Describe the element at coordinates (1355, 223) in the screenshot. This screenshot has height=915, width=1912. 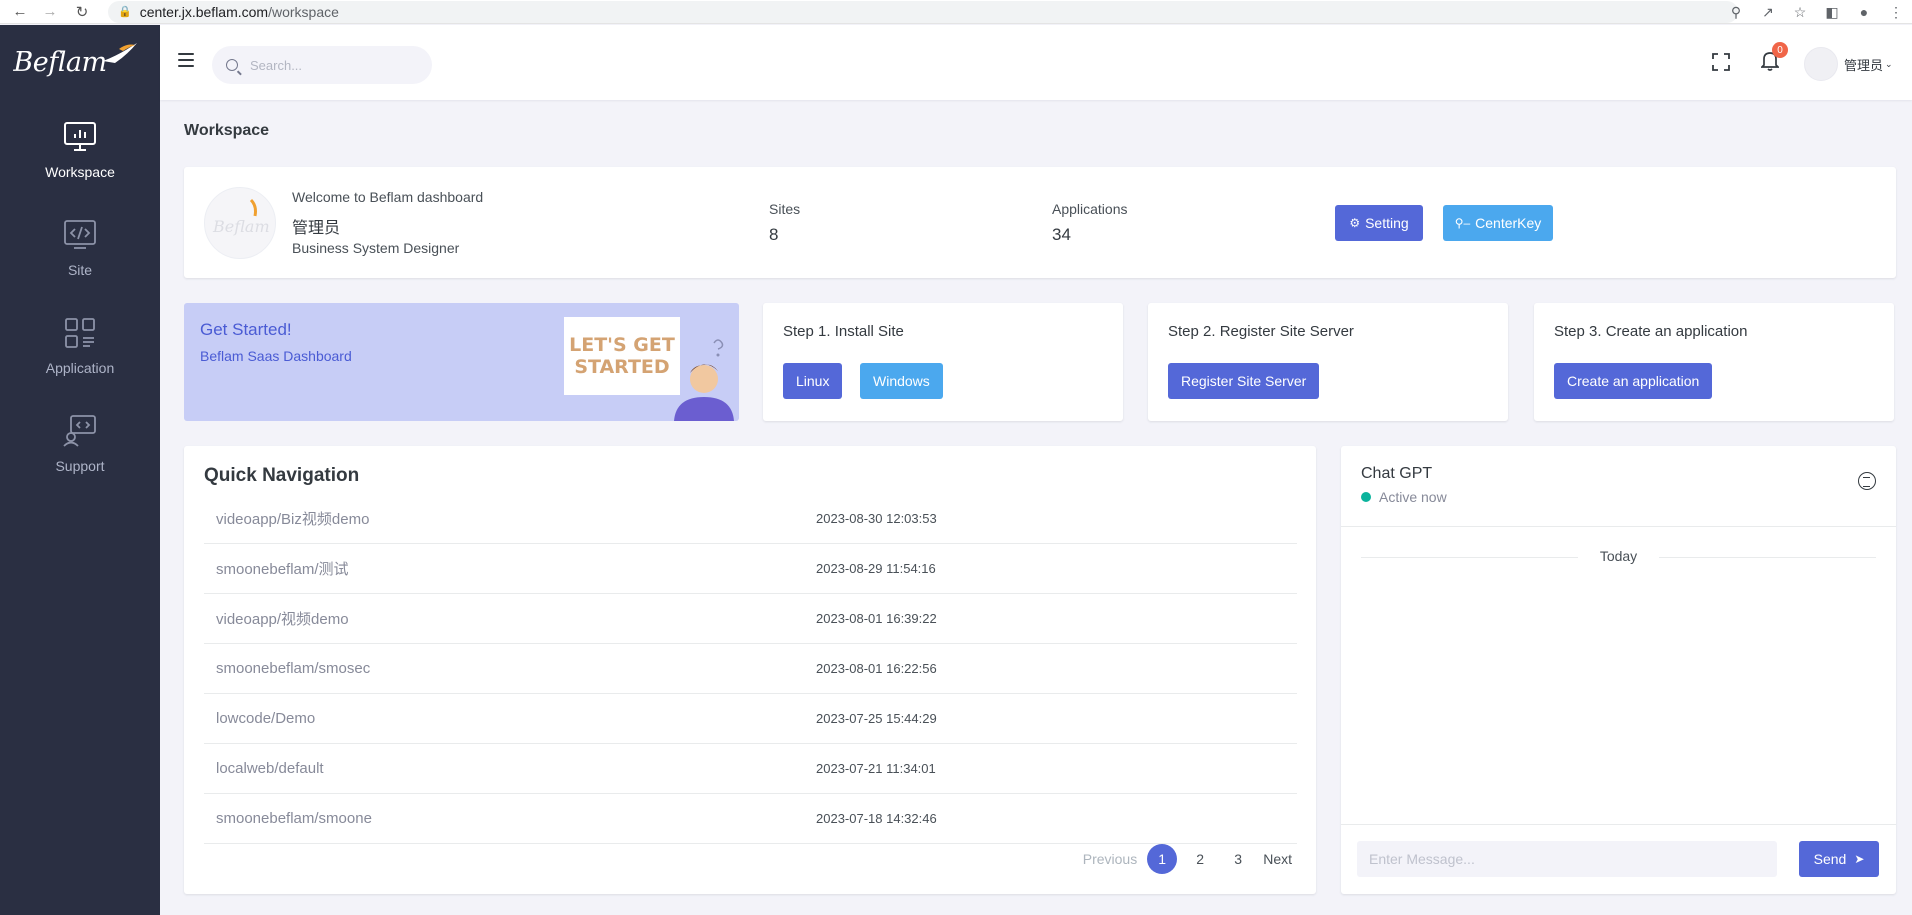
I see `gear-icon: ⚙` at that location.